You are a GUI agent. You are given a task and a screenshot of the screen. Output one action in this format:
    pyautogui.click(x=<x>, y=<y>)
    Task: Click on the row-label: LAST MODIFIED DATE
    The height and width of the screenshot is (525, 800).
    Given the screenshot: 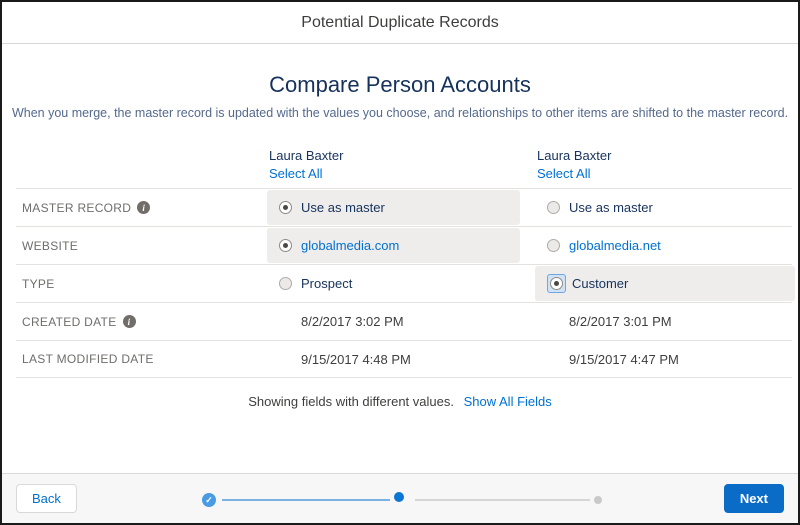 What is the action you would take?
    pyautogui.click(x=88, y=359)
    